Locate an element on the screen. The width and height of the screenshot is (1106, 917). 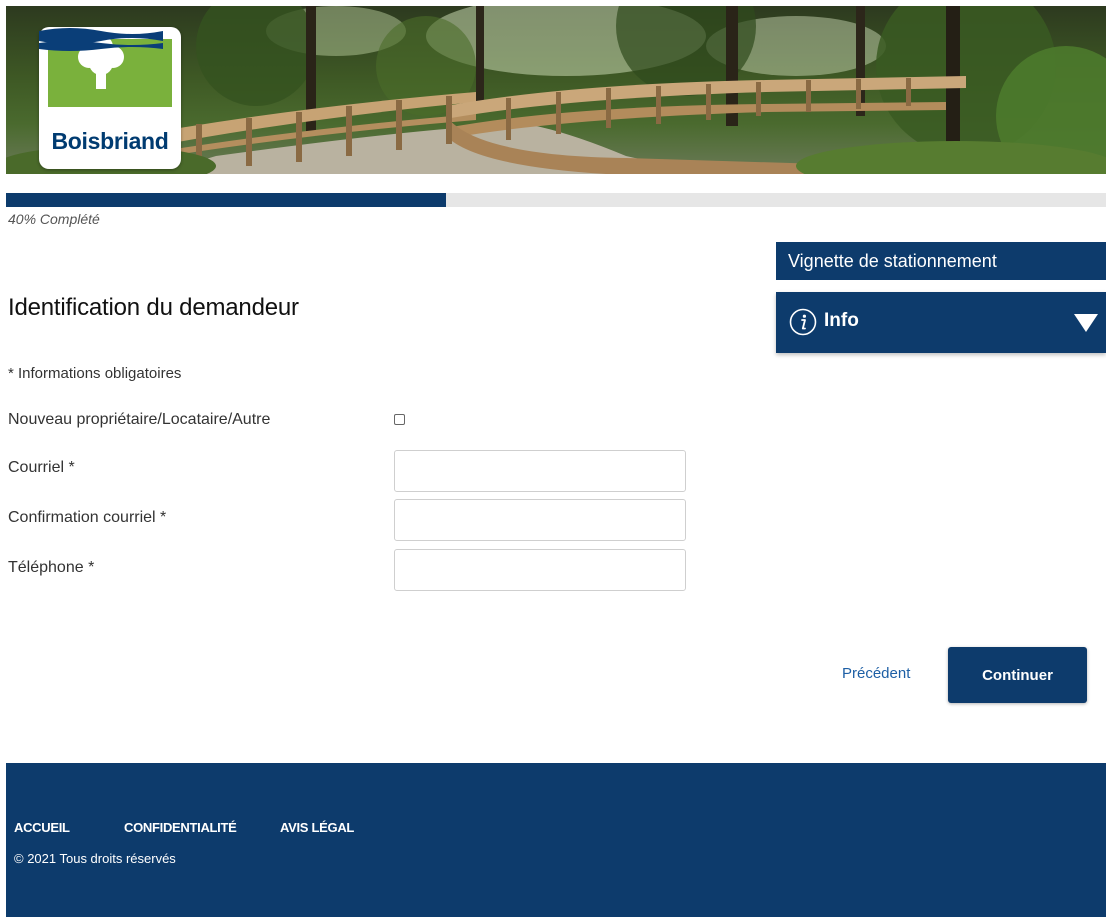
required-fields-note: * Informations obligatoires is located at coordinates (95, 373).